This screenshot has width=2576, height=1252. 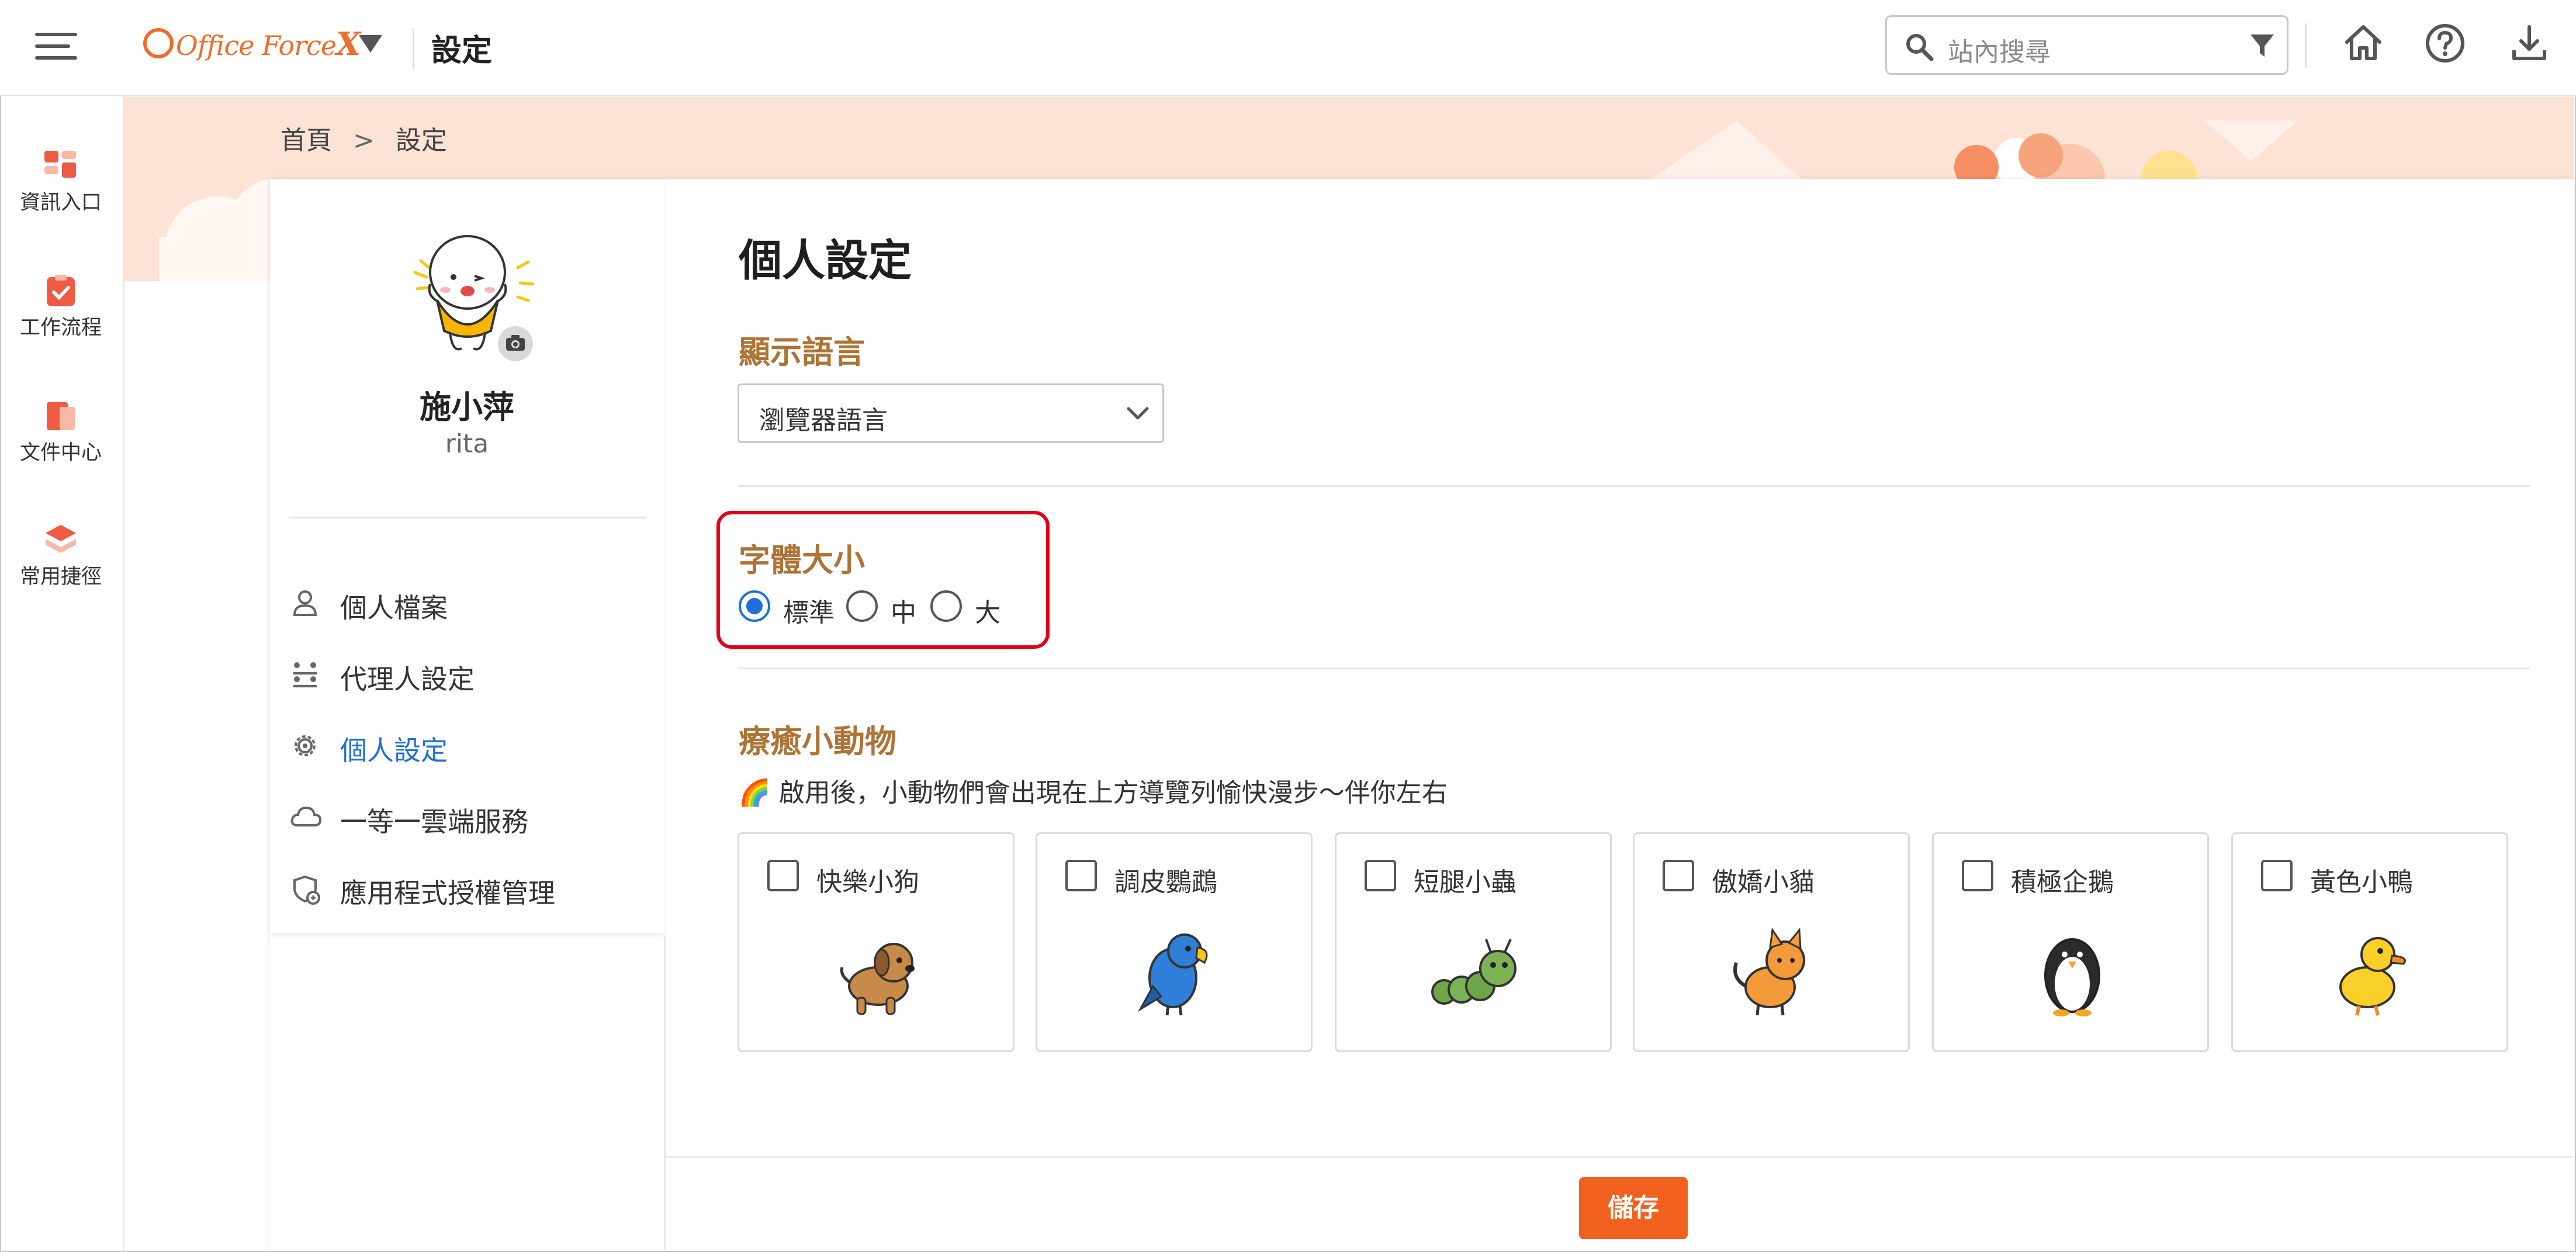 What do you see at coordinates (348, 44) in the screenshot?
I see `logo-x: X` at bounding box center [348, 44].